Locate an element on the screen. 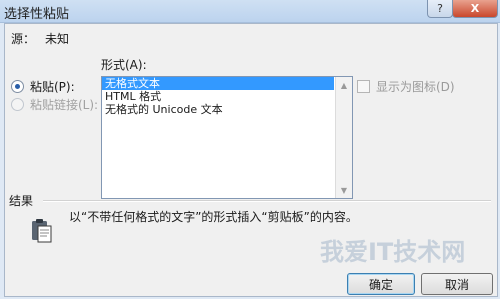 The image size is (500, 299). ok-button-label: 确定 is located at coordinates (380, 284).